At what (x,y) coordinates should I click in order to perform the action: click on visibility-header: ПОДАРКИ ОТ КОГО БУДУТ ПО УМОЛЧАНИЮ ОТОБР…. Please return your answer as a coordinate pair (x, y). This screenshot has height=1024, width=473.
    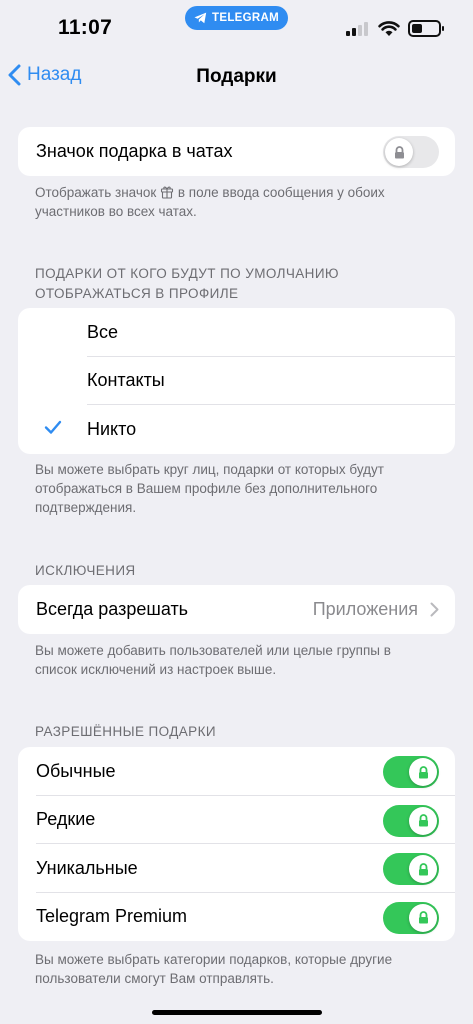
    Looking at the image, I should click on (187, 283).